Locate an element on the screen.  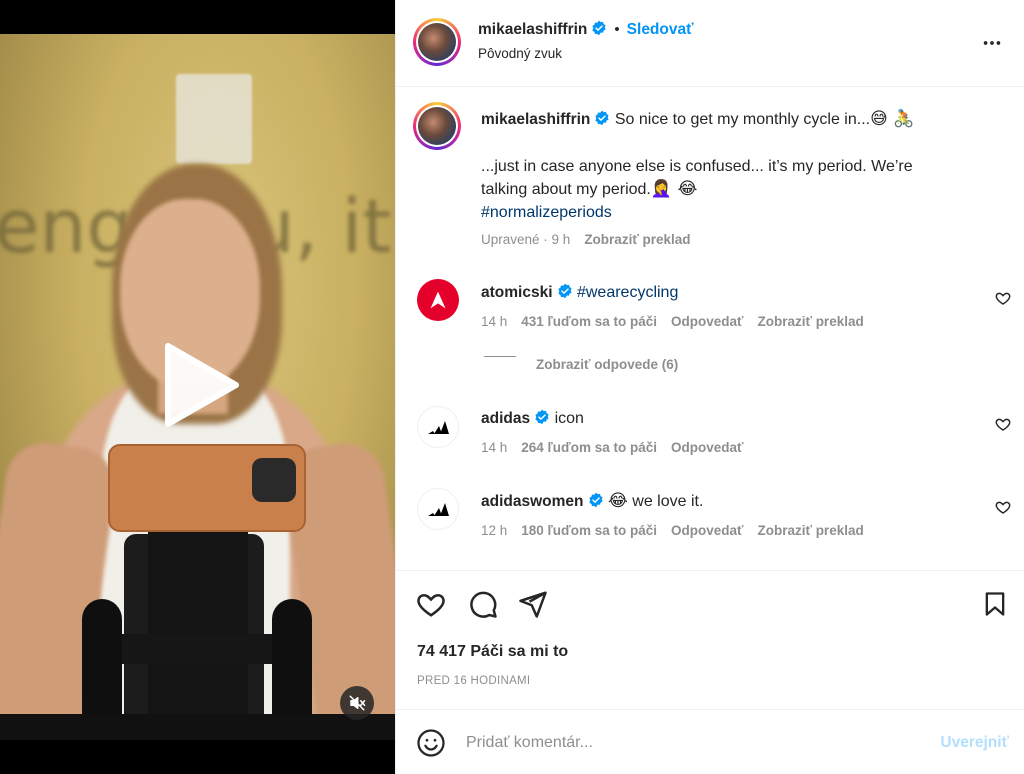
comment-composer: Uverejniť is located at coordinates (710, 741).